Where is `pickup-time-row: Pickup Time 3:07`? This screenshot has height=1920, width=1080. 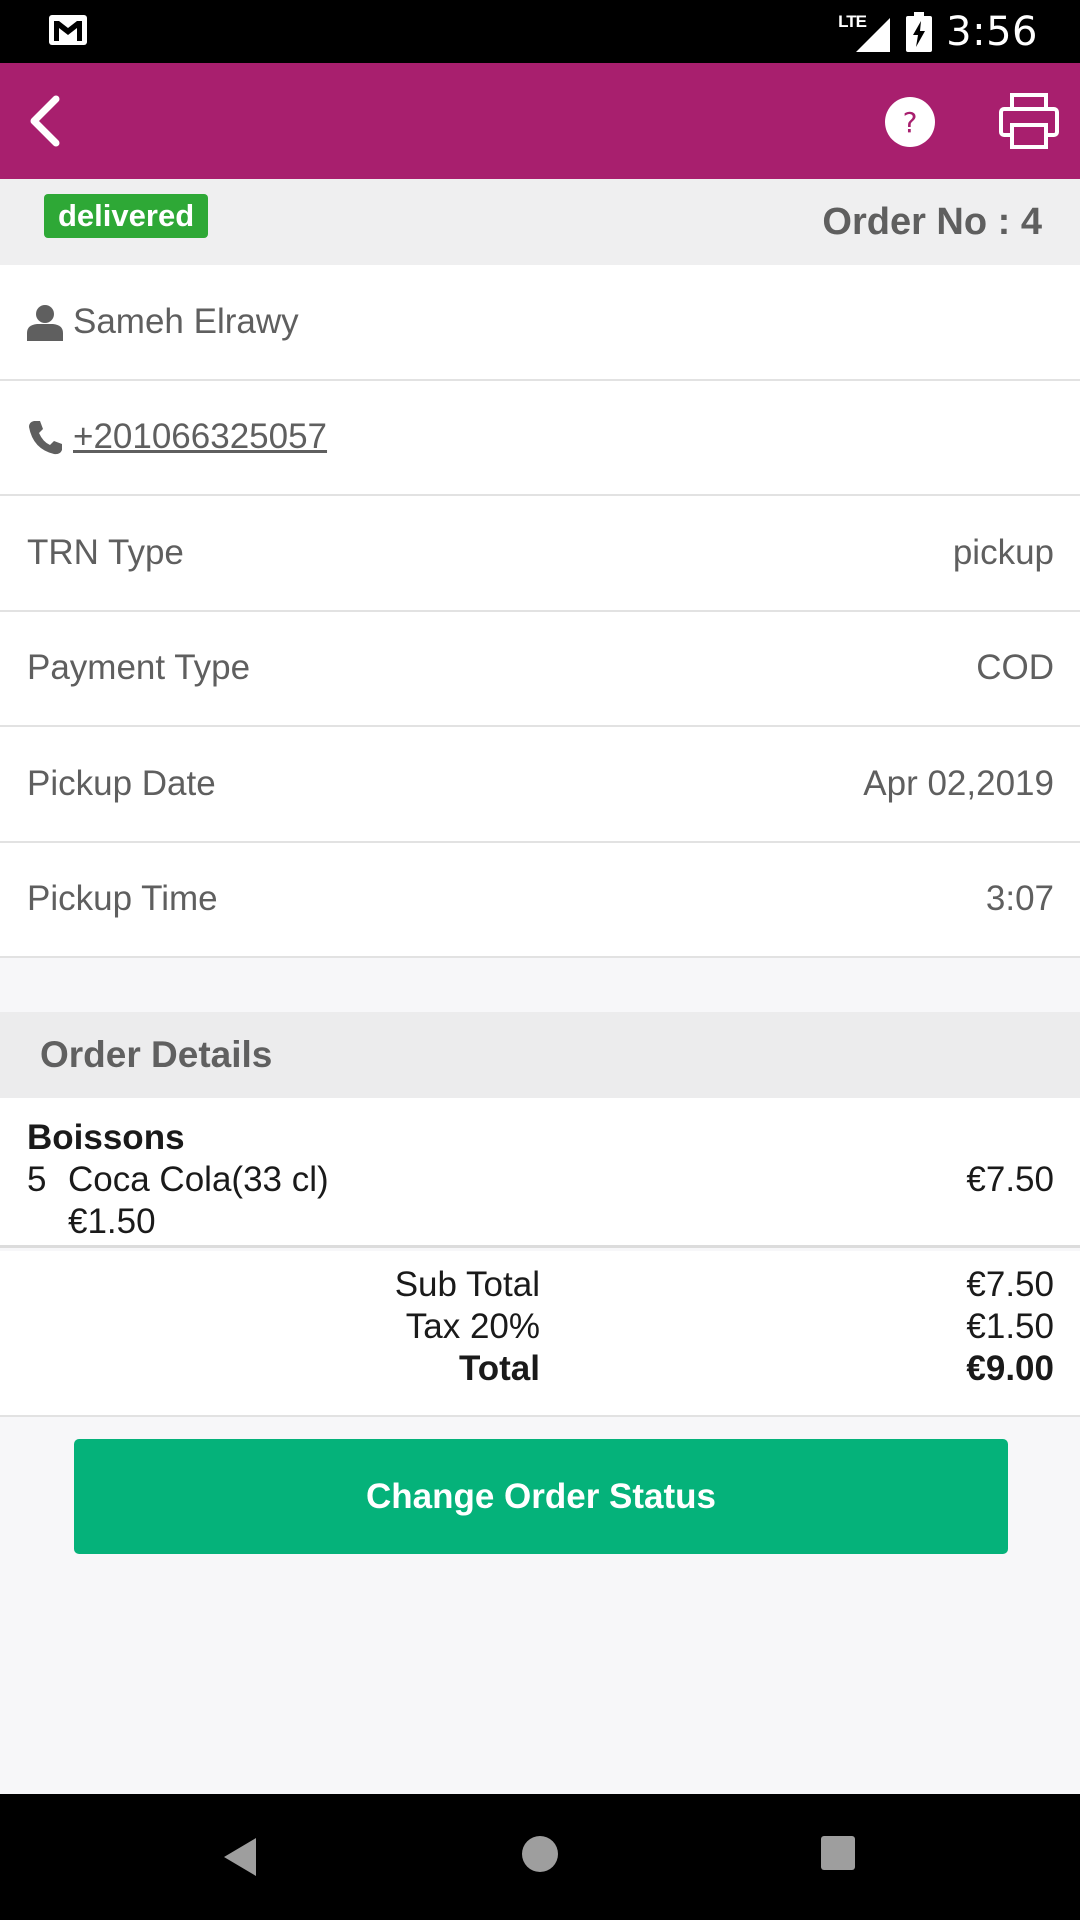
pickup-time-row: Pickup Time 3:07 is located at coordinates (540, 900).